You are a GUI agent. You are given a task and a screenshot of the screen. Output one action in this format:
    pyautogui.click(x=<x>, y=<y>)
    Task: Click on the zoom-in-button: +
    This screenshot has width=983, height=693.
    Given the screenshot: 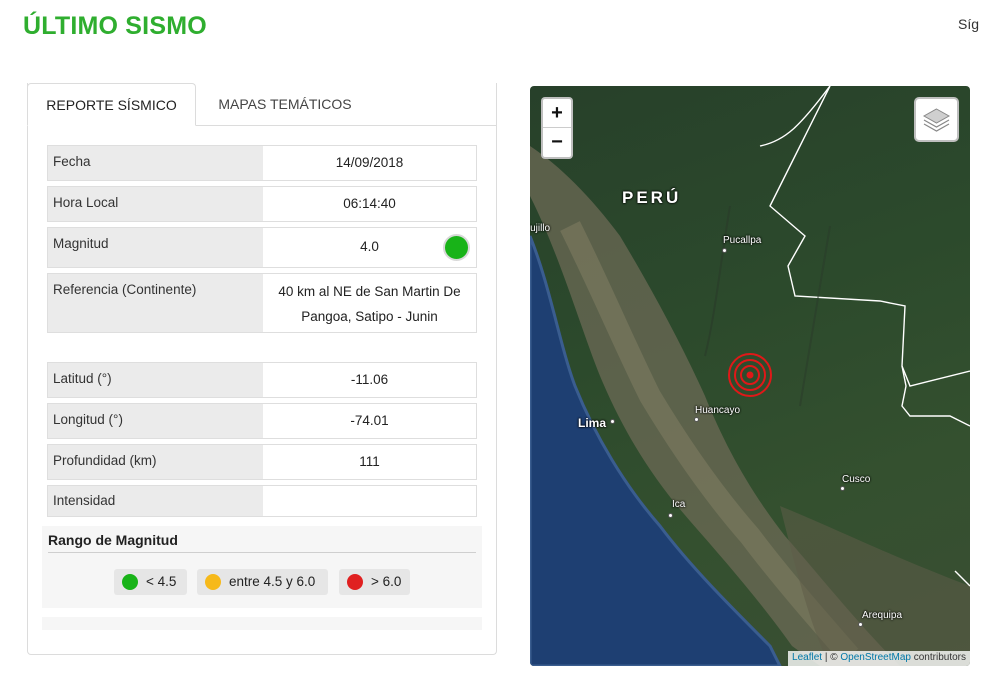 What is the action you would take?
    pyautogui.click(x=557, y=113)
    